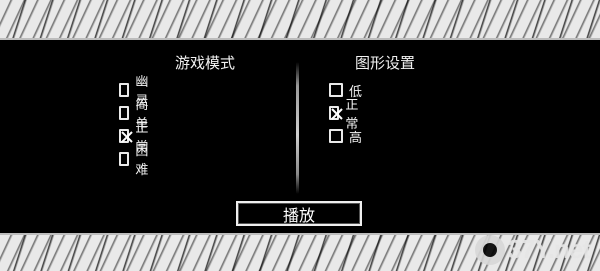 This screenshot has height=271, width=600. Describe the element at coordinates (300, 20) in the screenshot. I see `top-decorative-band` at that location.